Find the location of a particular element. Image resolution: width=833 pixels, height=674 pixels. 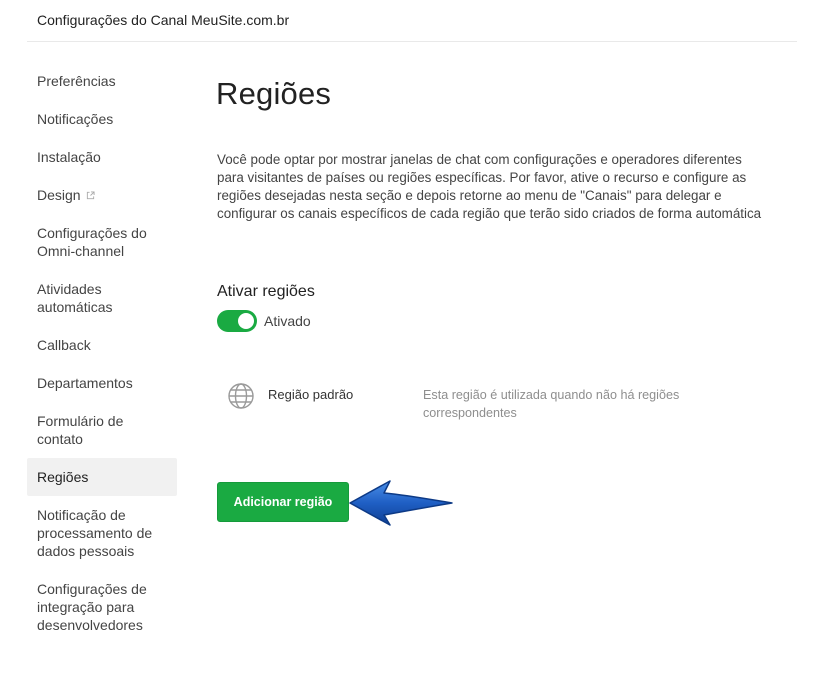

region-name: Região padrão is located at coordinates (311, 394).